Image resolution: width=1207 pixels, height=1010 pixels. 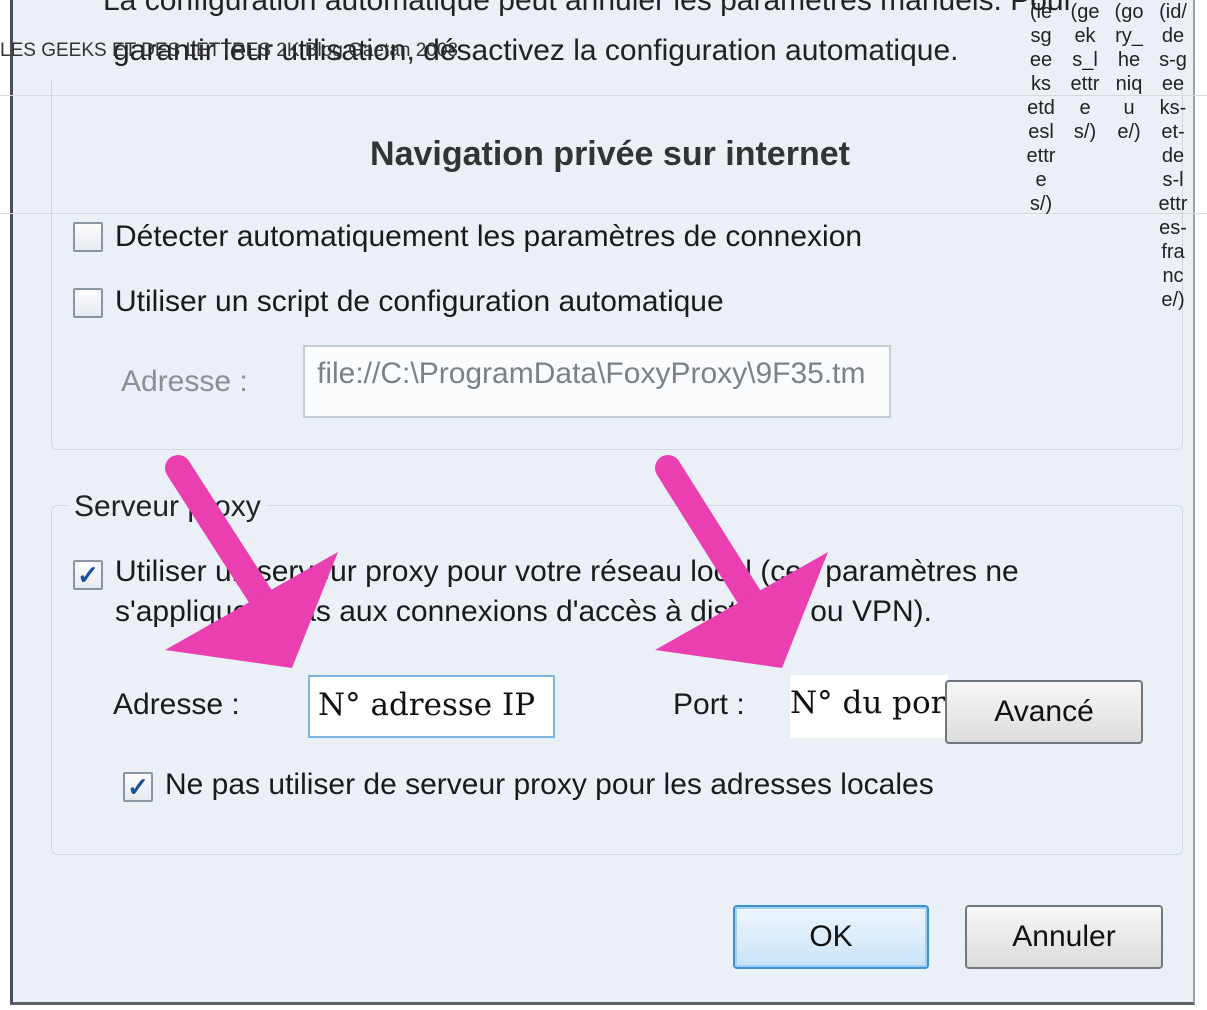 What do you see at coordinates (1085, 72) in the screenshot?
I see `overlay-link-2: (geeks_lettres/)` at bounding box center [1085, 72].